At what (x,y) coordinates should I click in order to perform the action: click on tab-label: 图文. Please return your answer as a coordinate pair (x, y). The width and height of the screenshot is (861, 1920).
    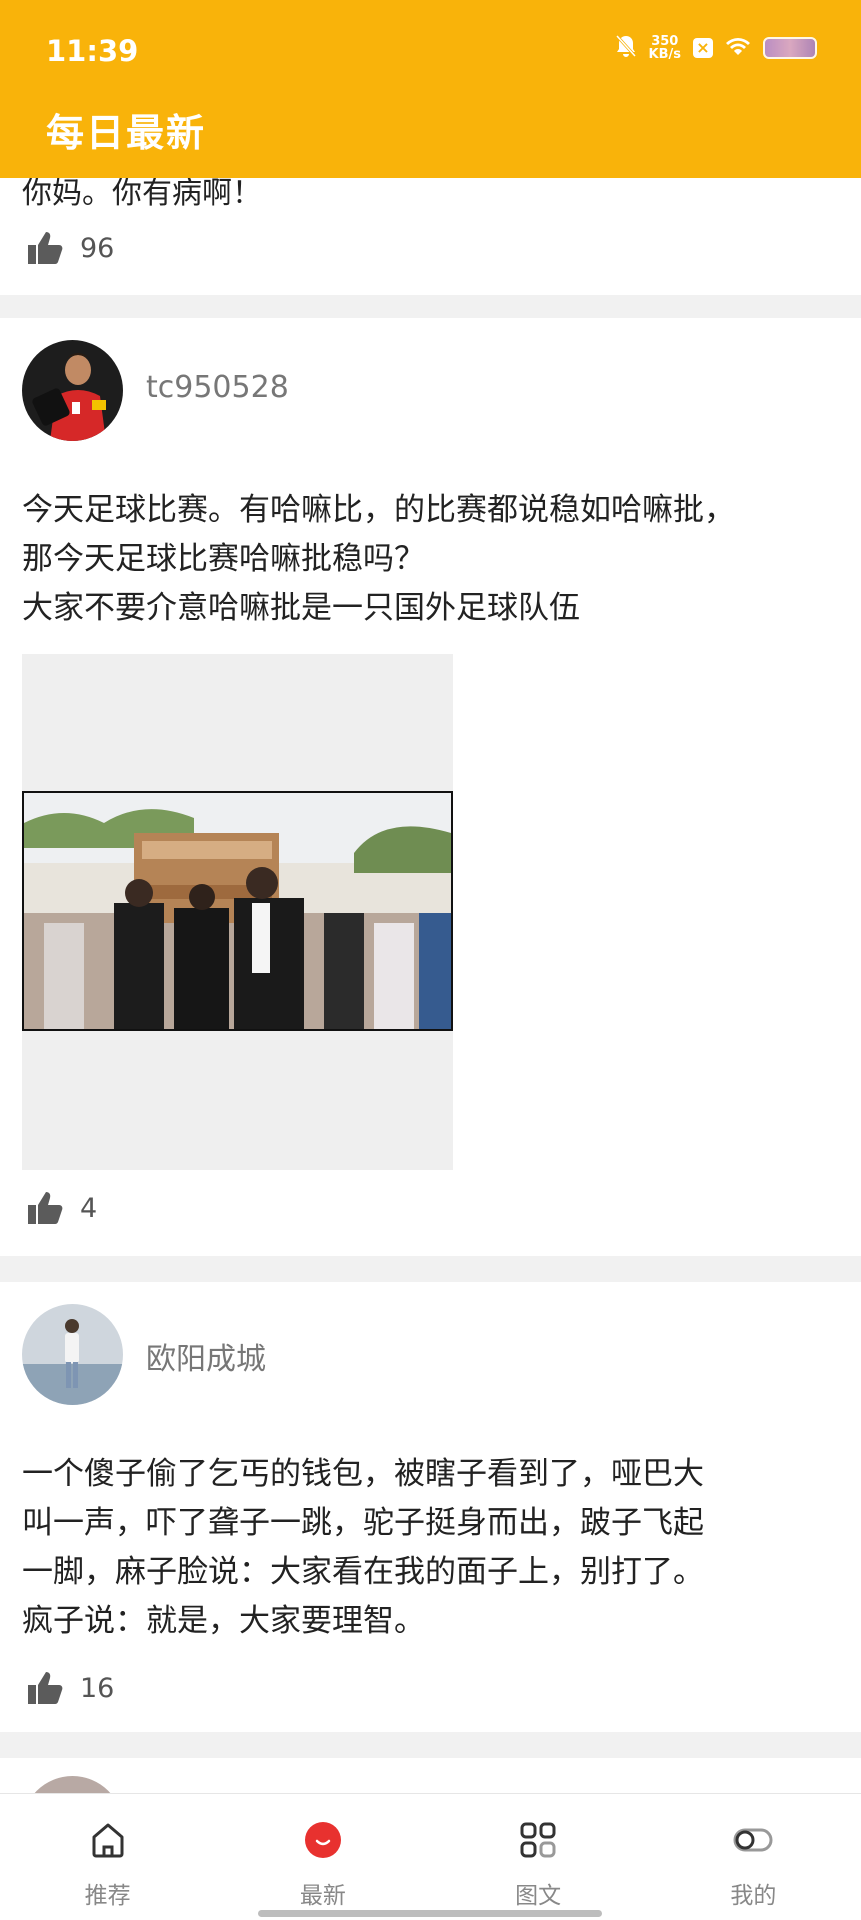
    Looking at the image, I should click on (538, 1896).